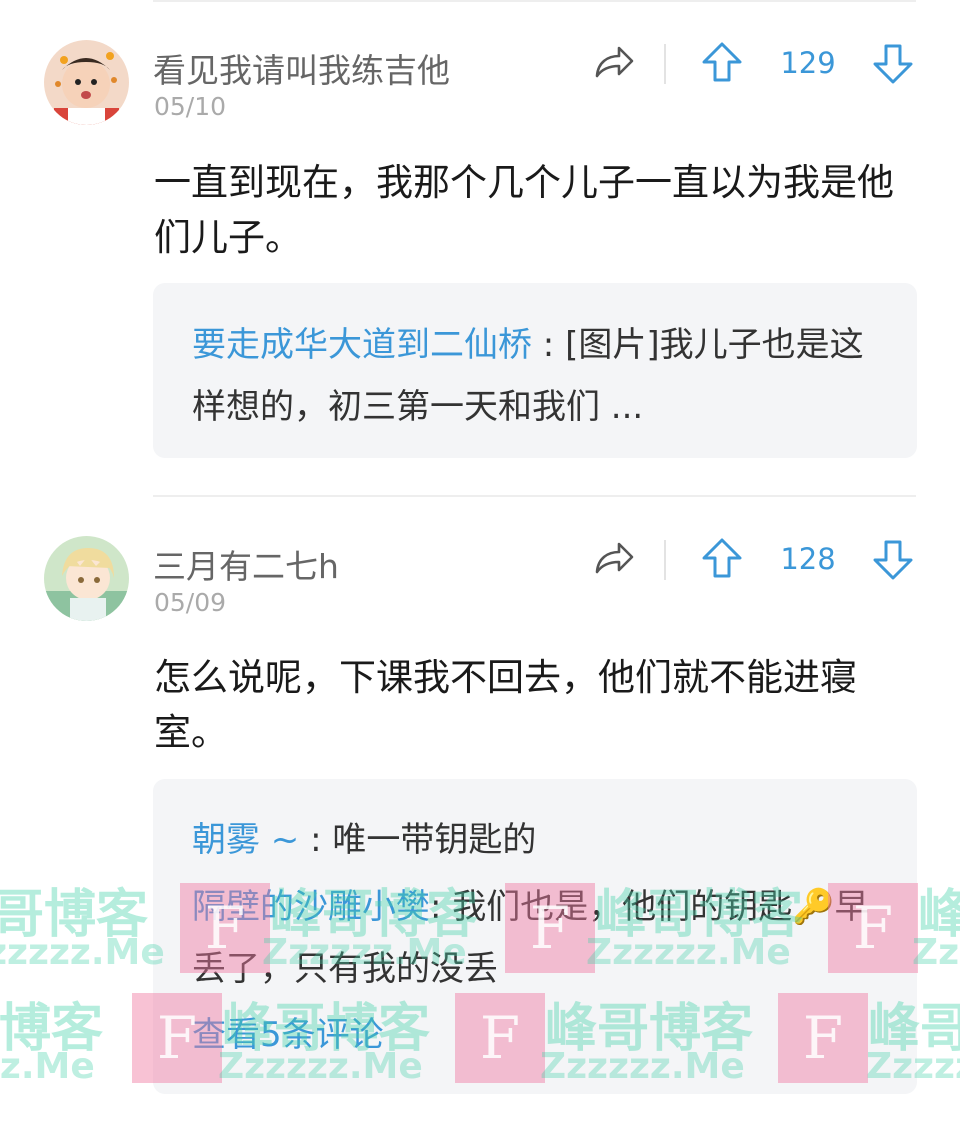 The image size is (960, 1123). I want to click on vote-count: 128, so click(808, 559).